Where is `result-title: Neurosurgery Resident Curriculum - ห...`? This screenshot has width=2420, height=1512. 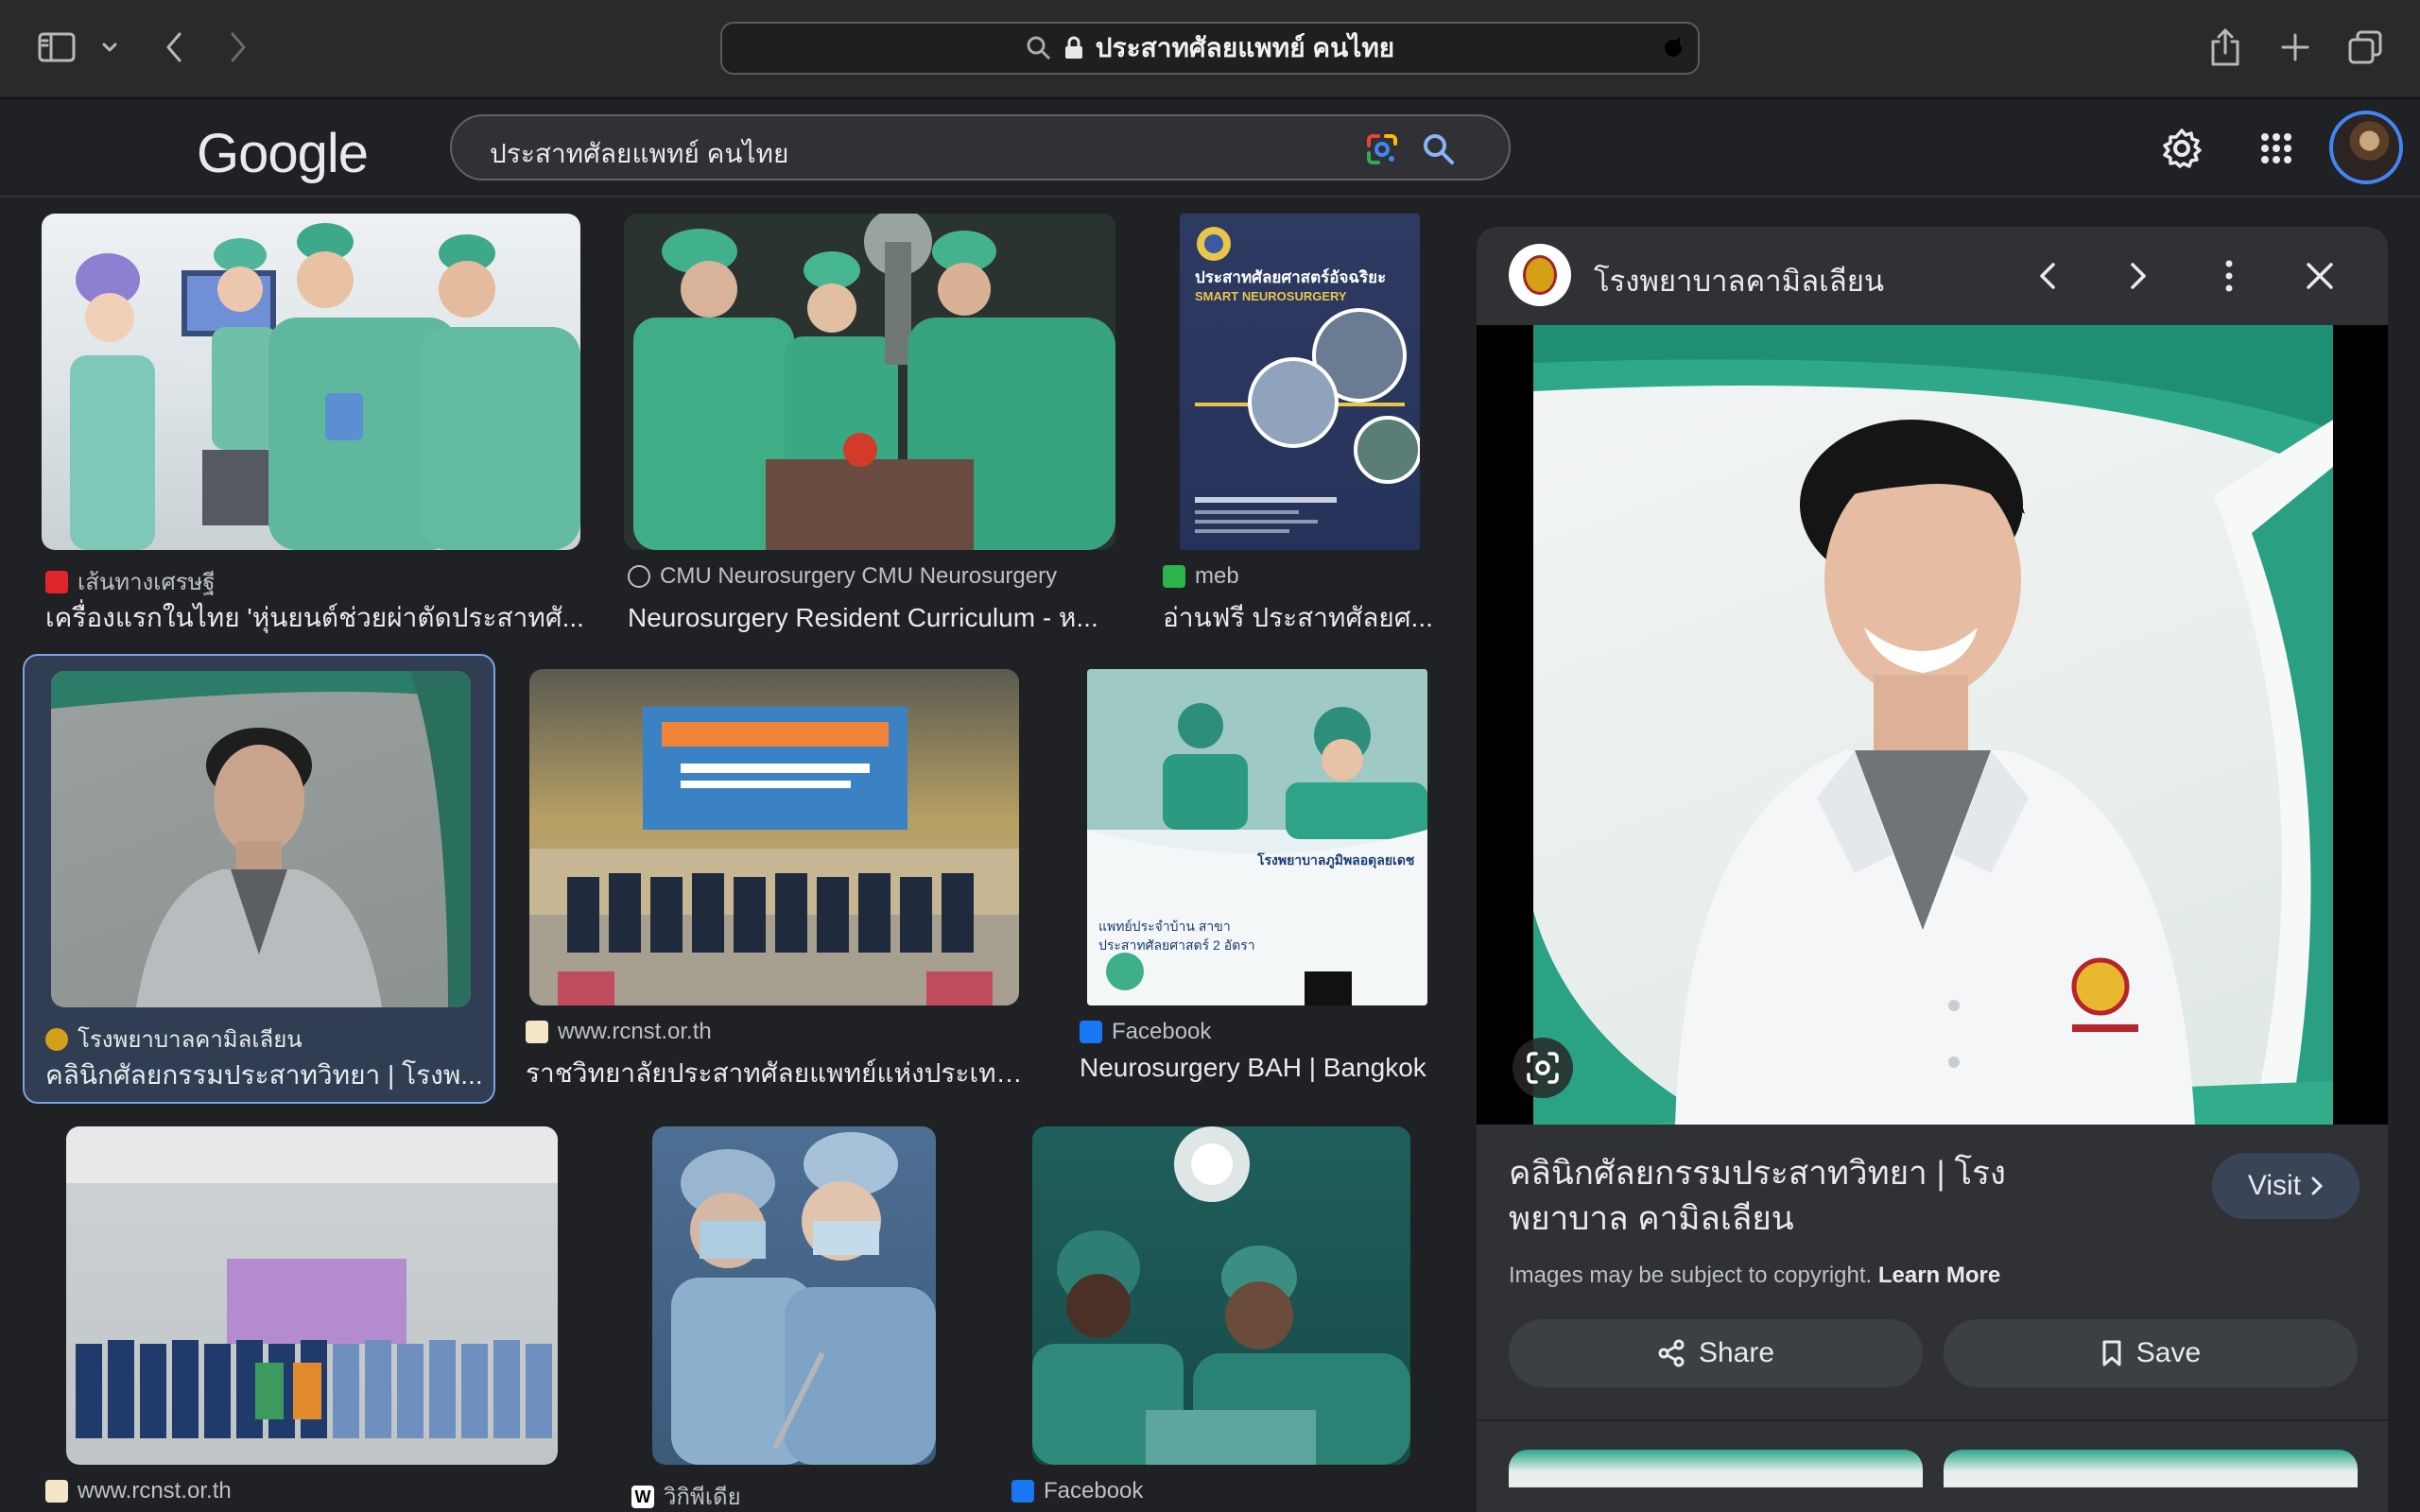 result-title: Neurosurgery Resident Curriculum - ห... is located at coordinates (874, 618).